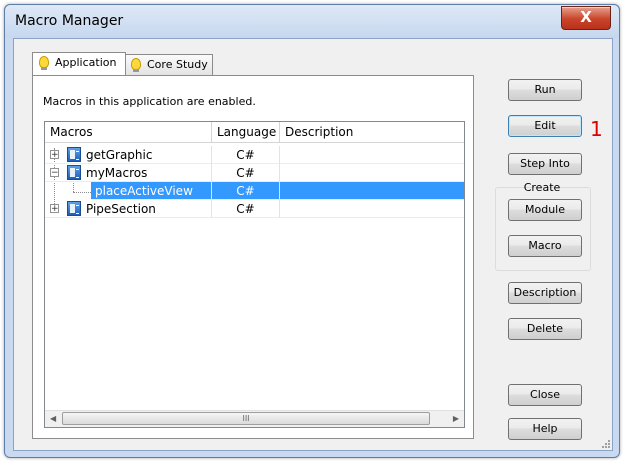  What do you see at coordinates (372, 132) in the screenshot?
I see `column-header-description: Description` at bounding box center [372, 132].